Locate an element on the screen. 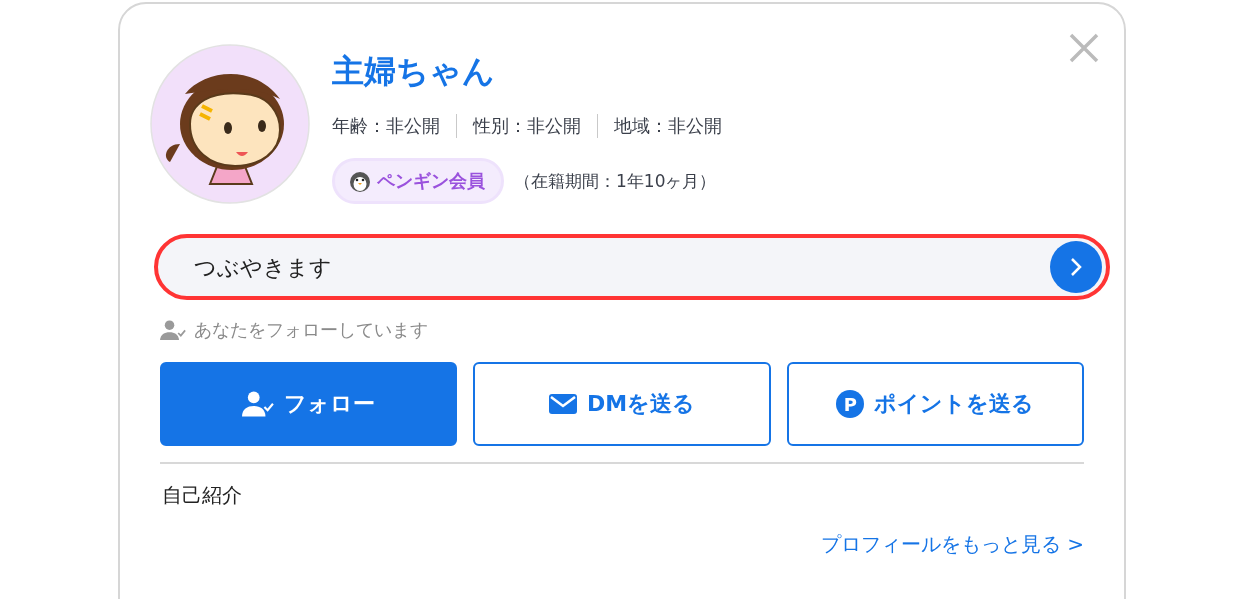 Image resolution: width=1244 pixels, height=599 pixels. follow-button: フォロー is located at coordinates (309, 404).